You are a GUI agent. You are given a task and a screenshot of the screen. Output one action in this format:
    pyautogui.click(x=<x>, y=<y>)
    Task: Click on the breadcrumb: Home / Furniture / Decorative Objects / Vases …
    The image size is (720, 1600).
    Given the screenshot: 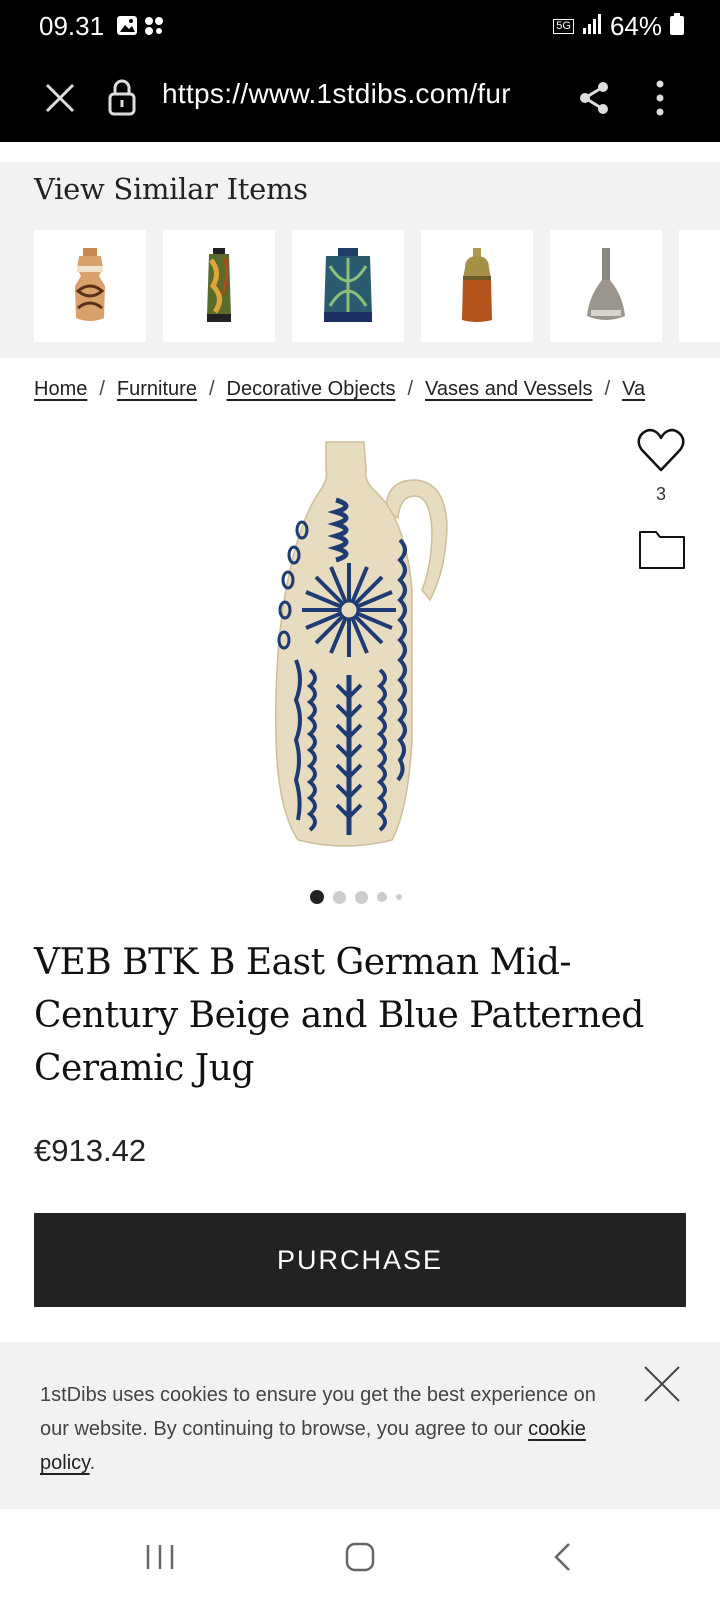 What is the action you would take?
    pyautogui.click(x=360, y=389)
    